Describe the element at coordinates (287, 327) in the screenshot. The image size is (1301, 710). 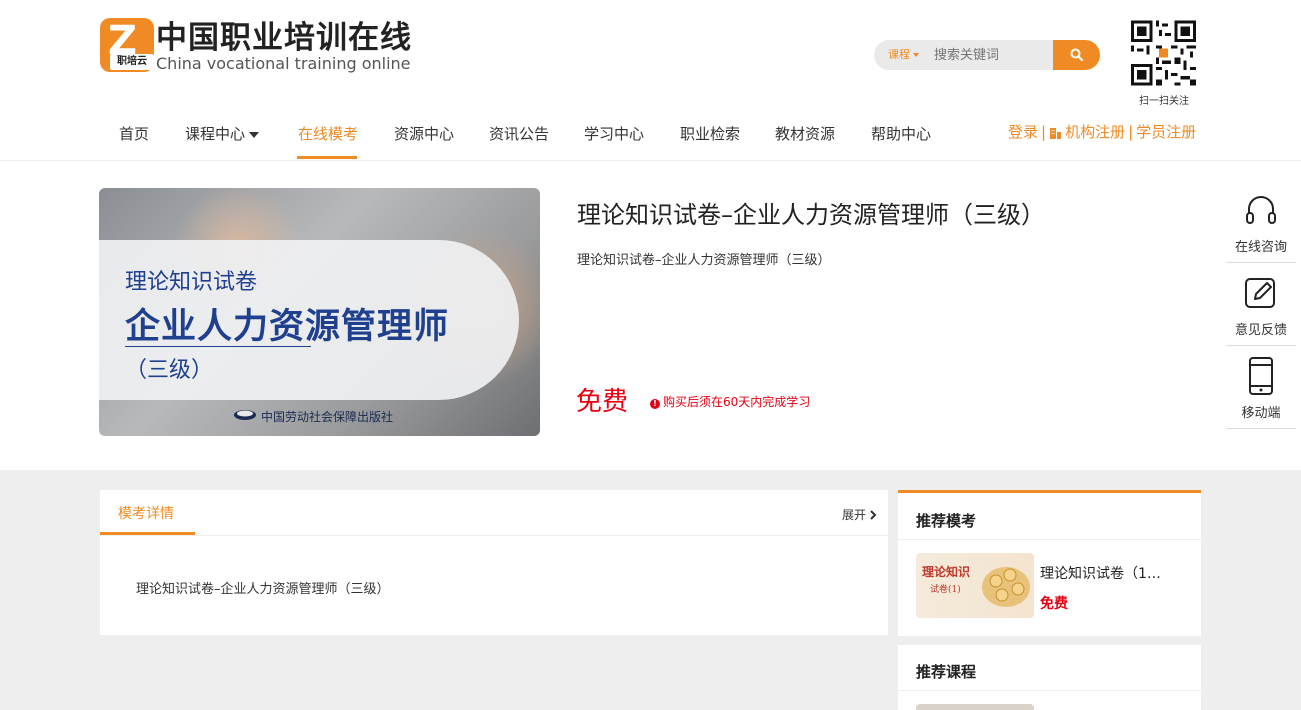
I see `cover-line-2: 企业人力资源管理师` at that location.